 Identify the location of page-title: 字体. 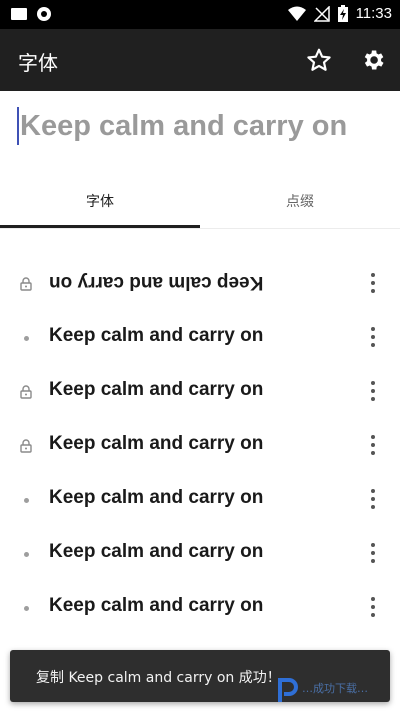
(38, 63).